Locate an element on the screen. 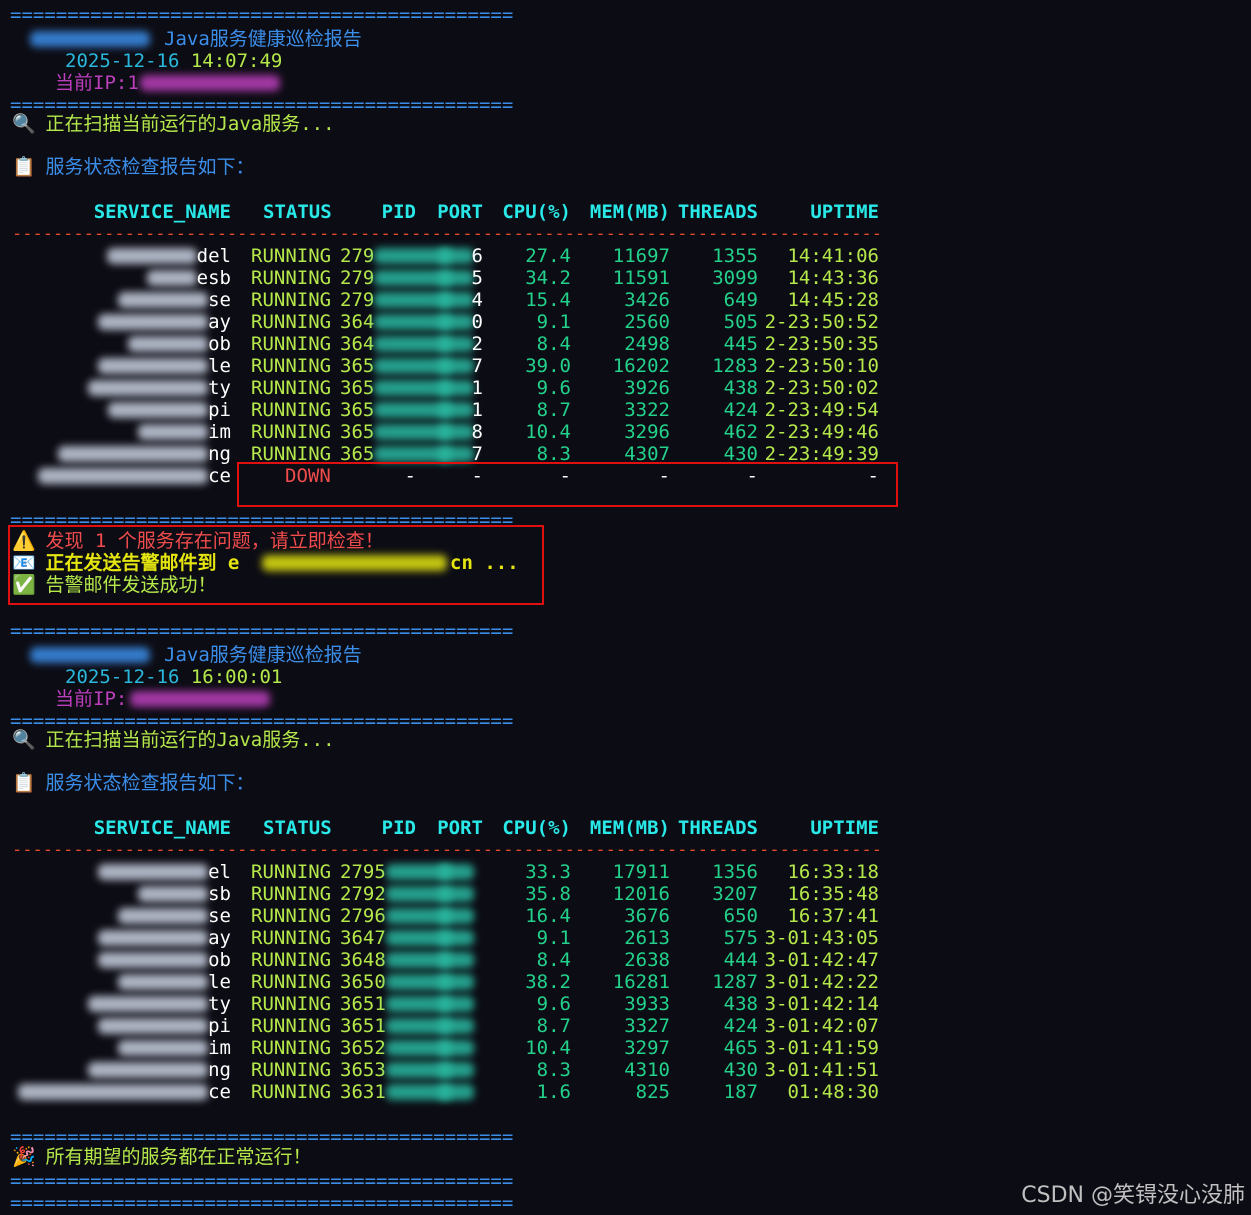  mem-value: 16281 is located at coordinates (641, 982).